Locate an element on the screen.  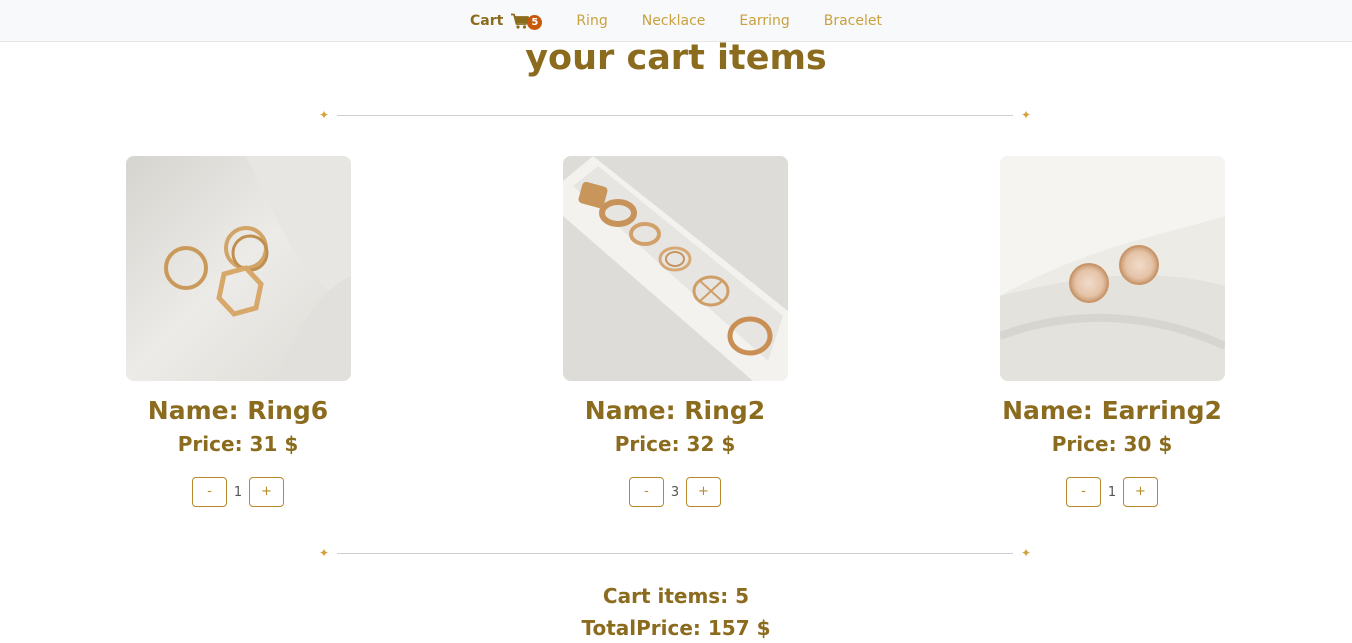
item-name: Name: Ring6 is located at coordinates (238, 410).